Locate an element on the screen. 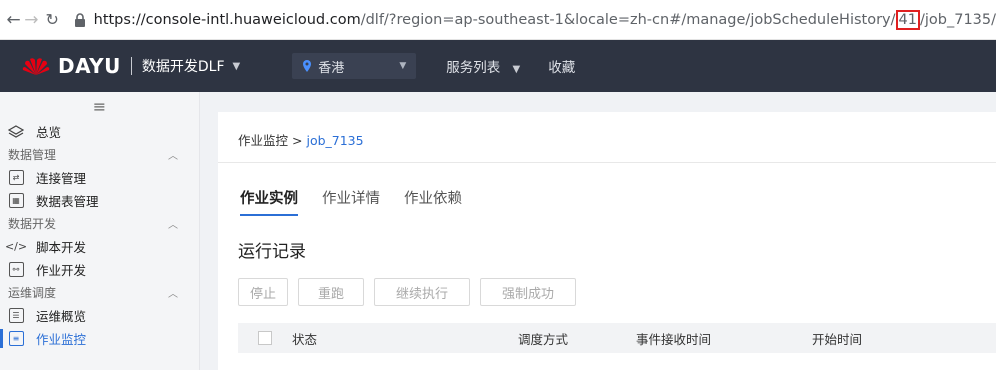 The width and height of the screenshot is (996, 370). list-icon: ☰ is located at coordinates (16, 316).